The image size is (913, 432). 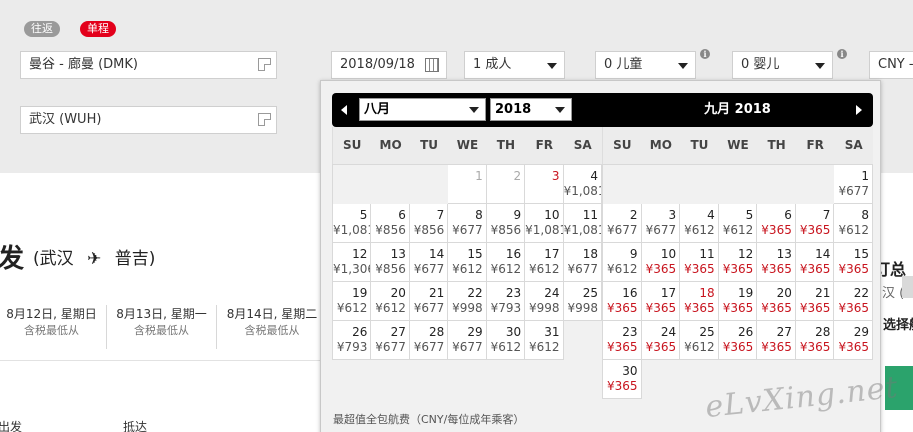 I want to click on day-cell: 20 ¥612, so click(x=390, y=301).